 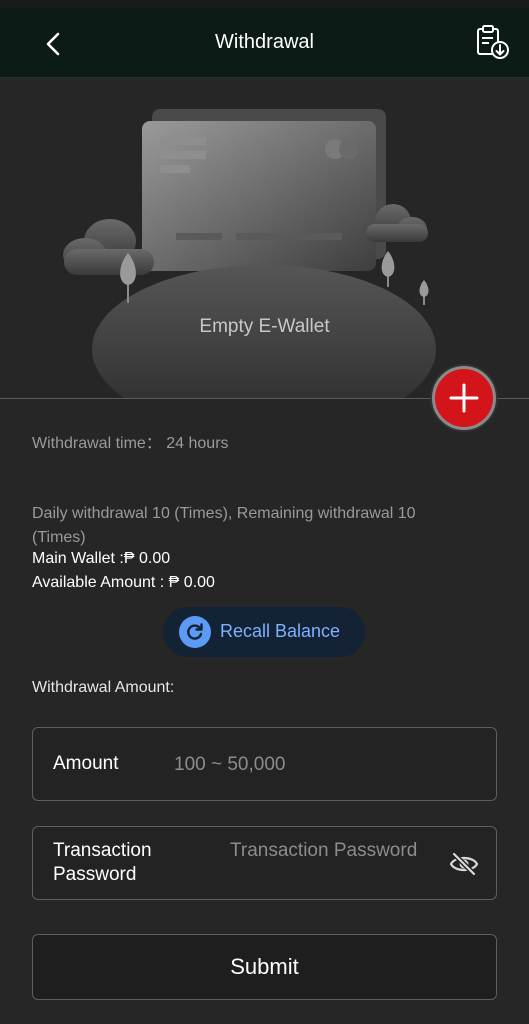 What do you see at coordinates (280, 631) in the screenshot?
I see `recall-balance-label: Recall Balance` at bounding box center [280, 631].